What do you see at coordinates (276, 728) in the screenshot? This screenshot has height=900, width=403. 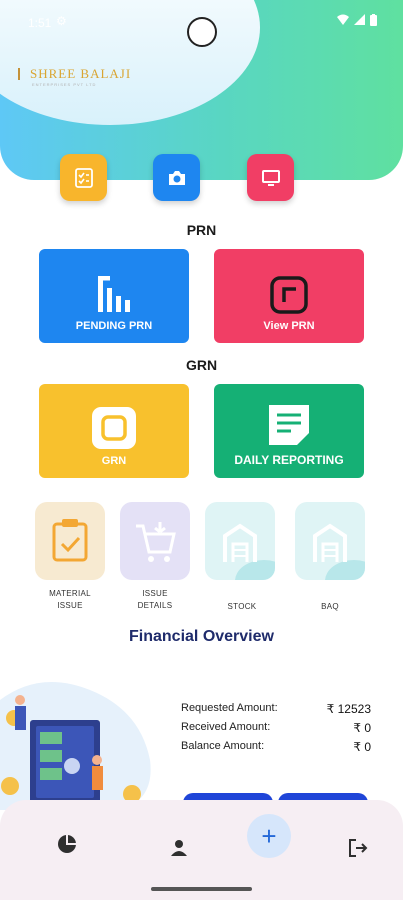 I see `received-amount-row: Received Amount: ₹ 0` at bounding box center [276, 728].